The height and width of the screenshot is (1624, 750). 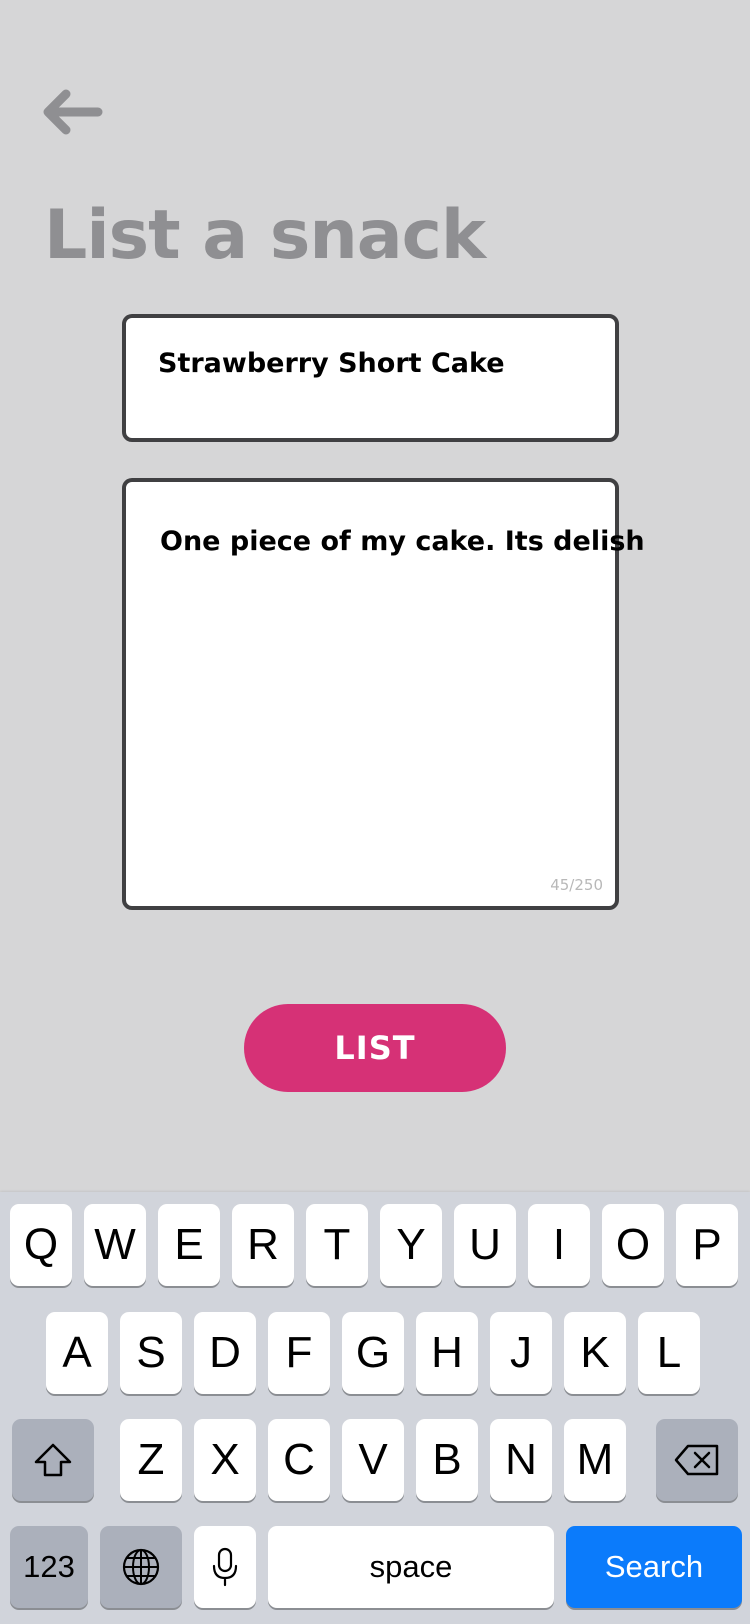 I want to click on key-k: K, so click(x=595, y=1353).